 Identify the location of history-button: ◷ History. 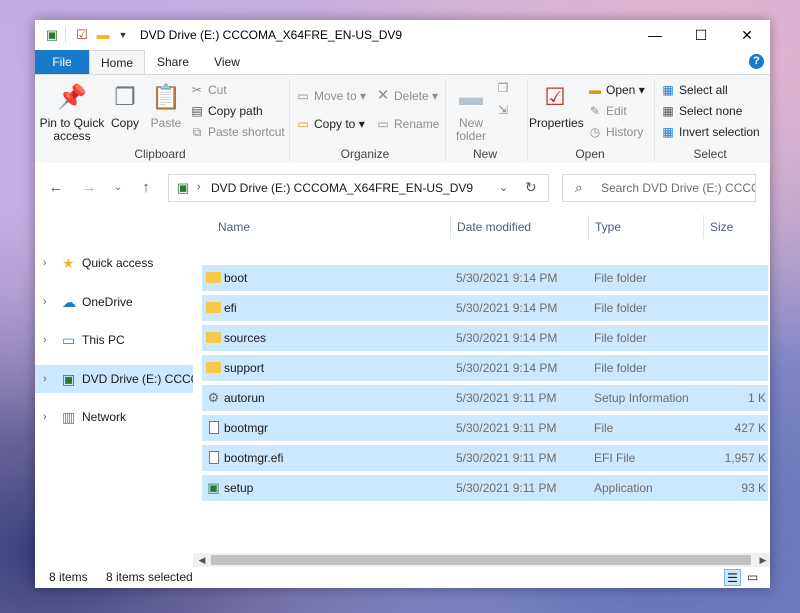
(615, 132).